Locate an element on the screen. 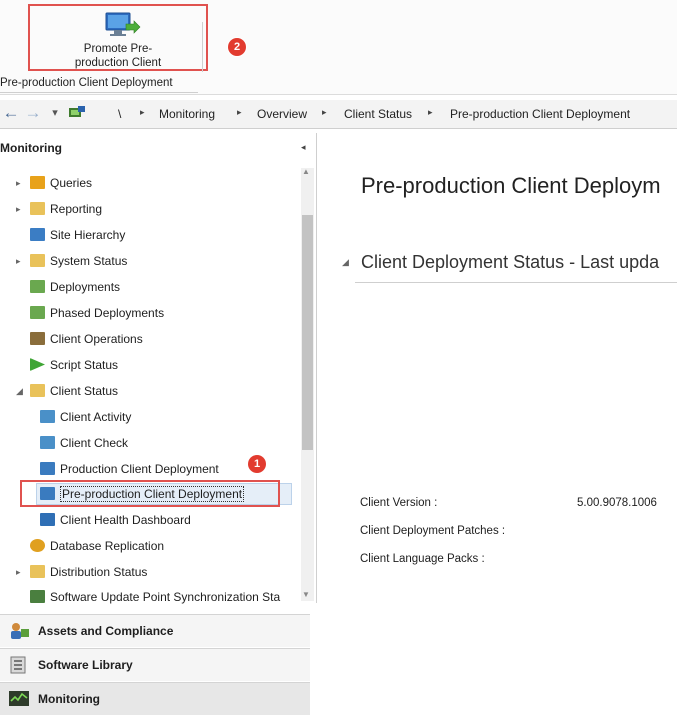  tree-item-queries: ▸ Queries is located at coordinates (54, 183).